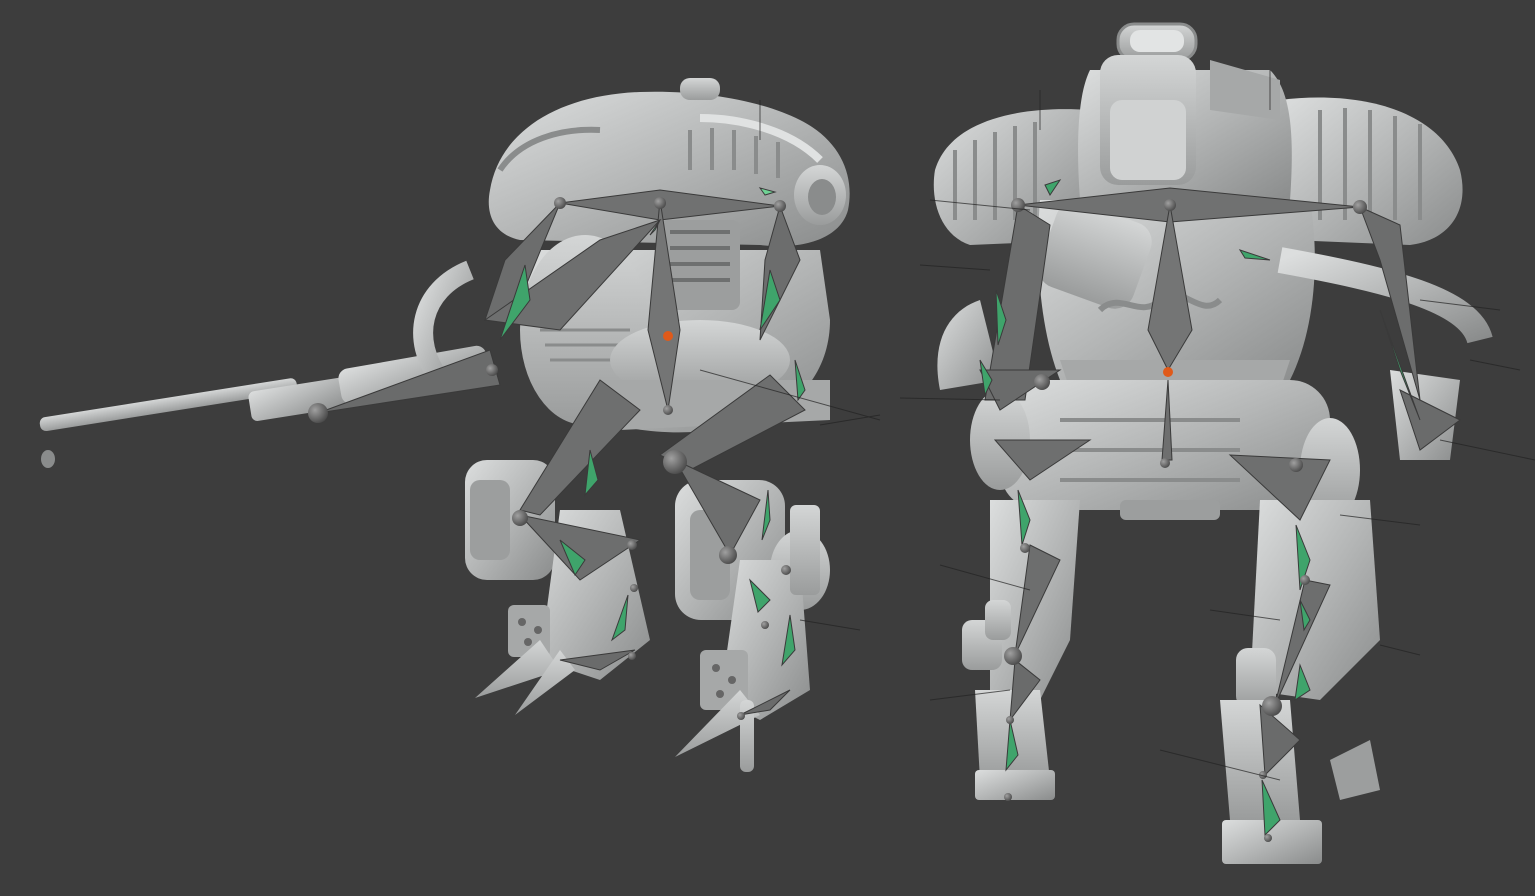 Image resolution: width=1535 pixels, height=896 pixels. What do you see at coordinates (1185, 127) in the screenshot?
I see `back-housing` at bounding box center [1185, 127].